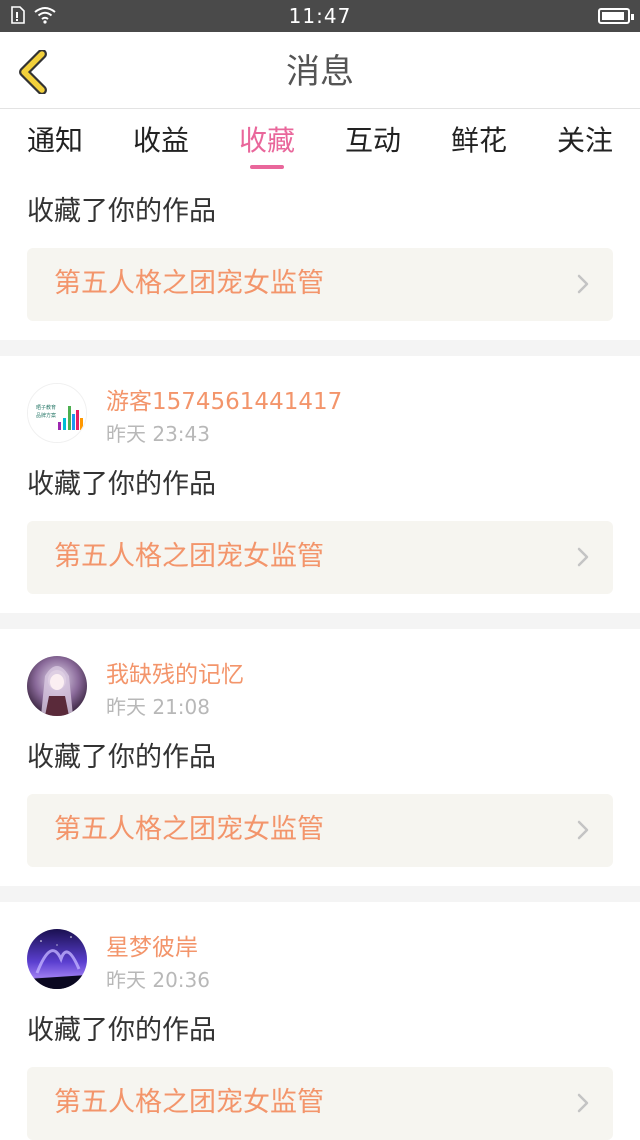  Describe the element at coordinates (585, 141) in the screenshot. I see `tab-follows: 关注` at that location.